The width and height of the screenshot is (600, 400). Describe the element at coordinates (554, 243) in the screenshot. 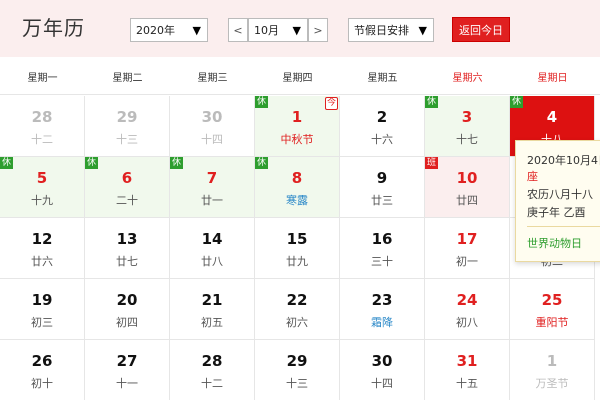

I see `tooltip-festival: 世界动物日` at that location.